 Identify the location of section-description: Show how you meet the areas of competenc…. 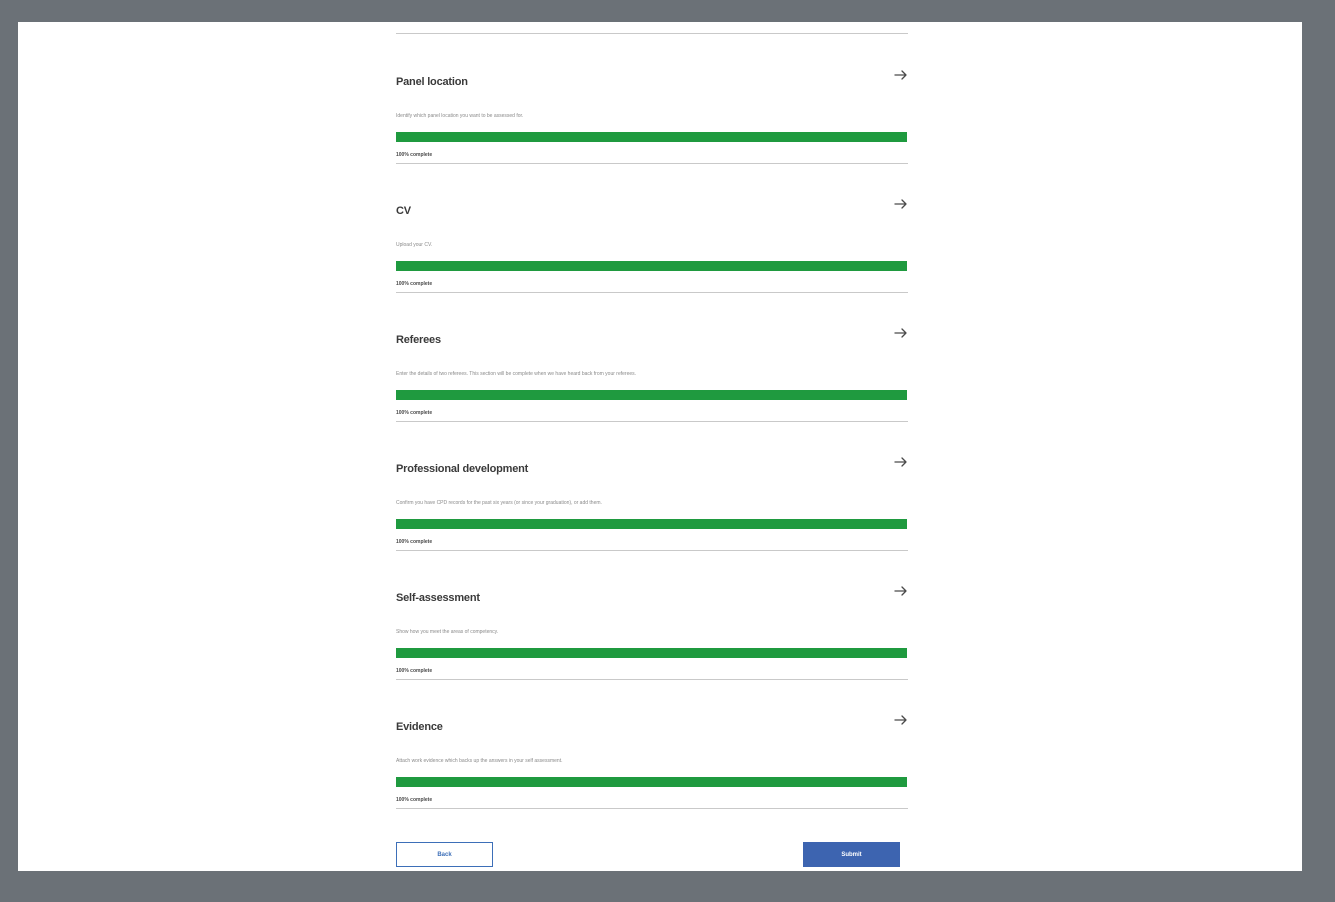
(447, 632).